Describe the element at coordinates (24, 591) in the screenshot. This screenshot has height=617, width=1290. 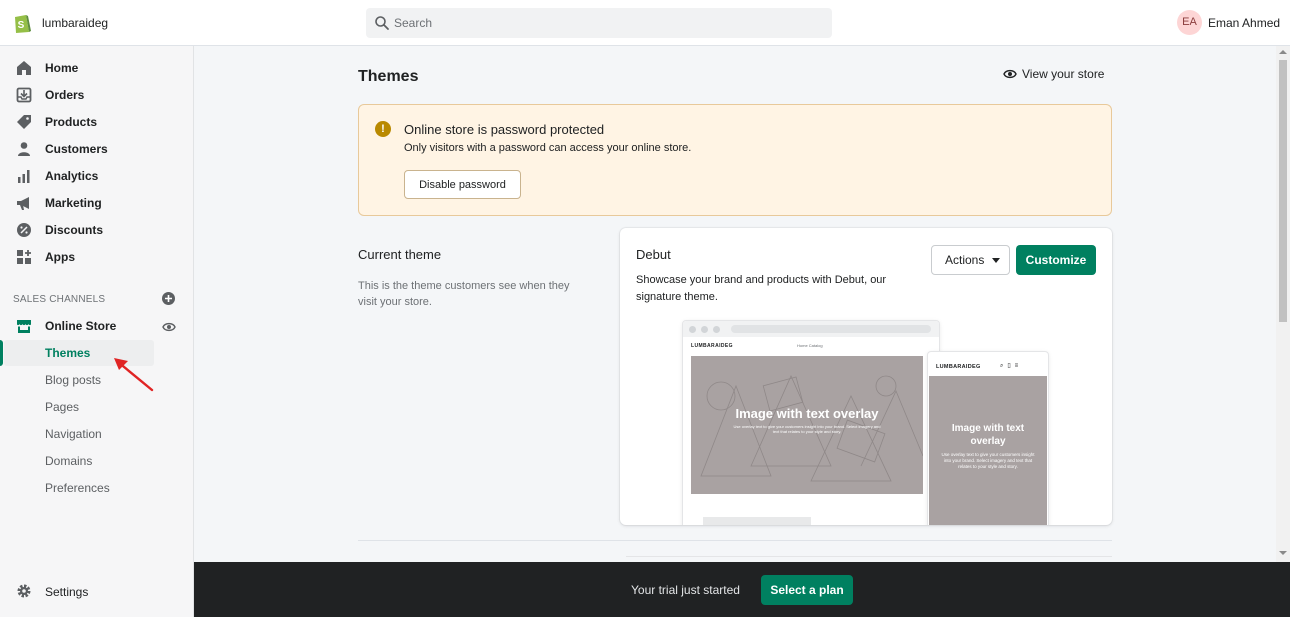
I see `gear-icon` at that location.